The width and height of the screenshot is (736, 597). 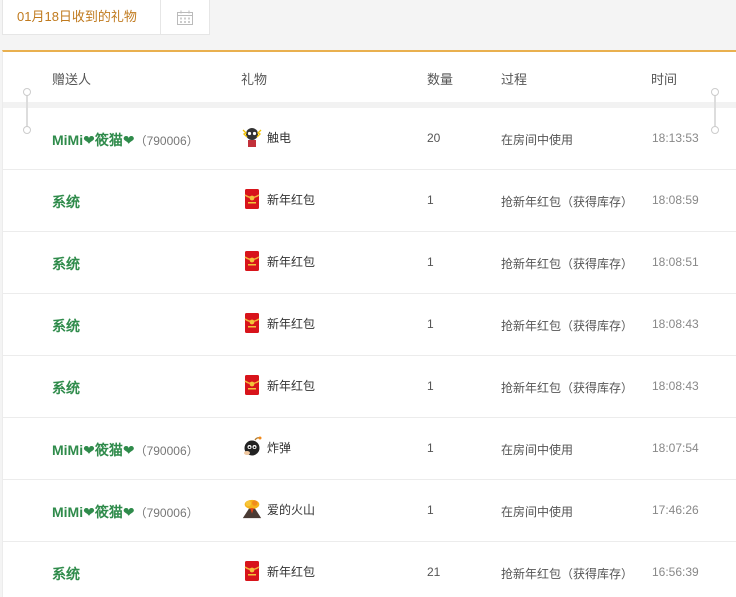 I want to click on bomb-icon, so click(x=252, y=447).